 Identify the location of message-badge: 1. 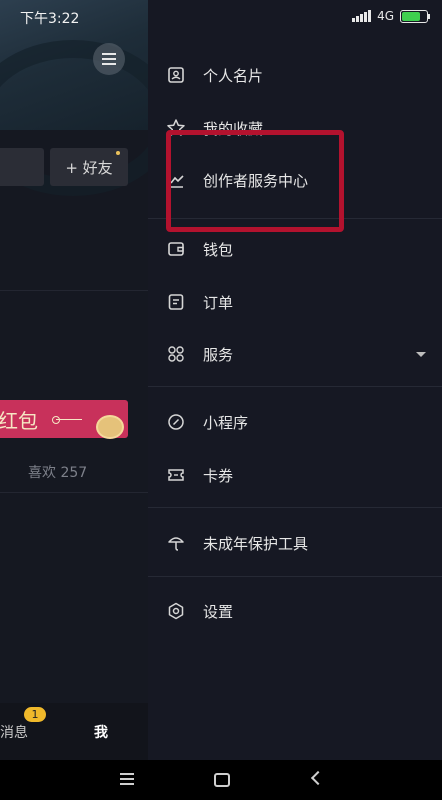
(35, 714).